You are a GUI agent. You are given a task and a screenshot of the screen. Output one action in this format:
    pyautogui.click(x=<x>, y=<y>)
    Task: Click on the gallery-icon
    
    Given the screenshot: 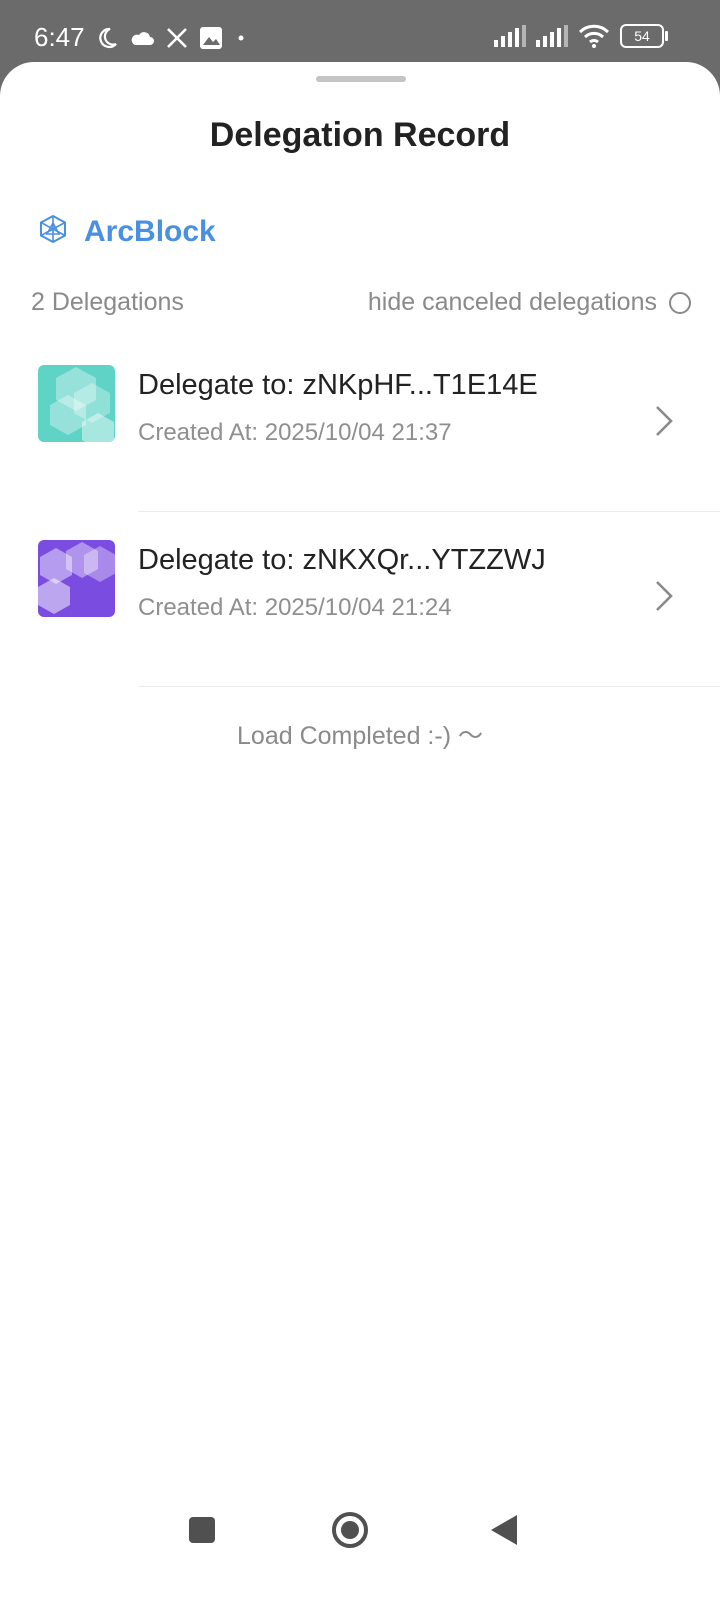 What is the action you would take?
    pyautogui.click(x=211, y=38)
    